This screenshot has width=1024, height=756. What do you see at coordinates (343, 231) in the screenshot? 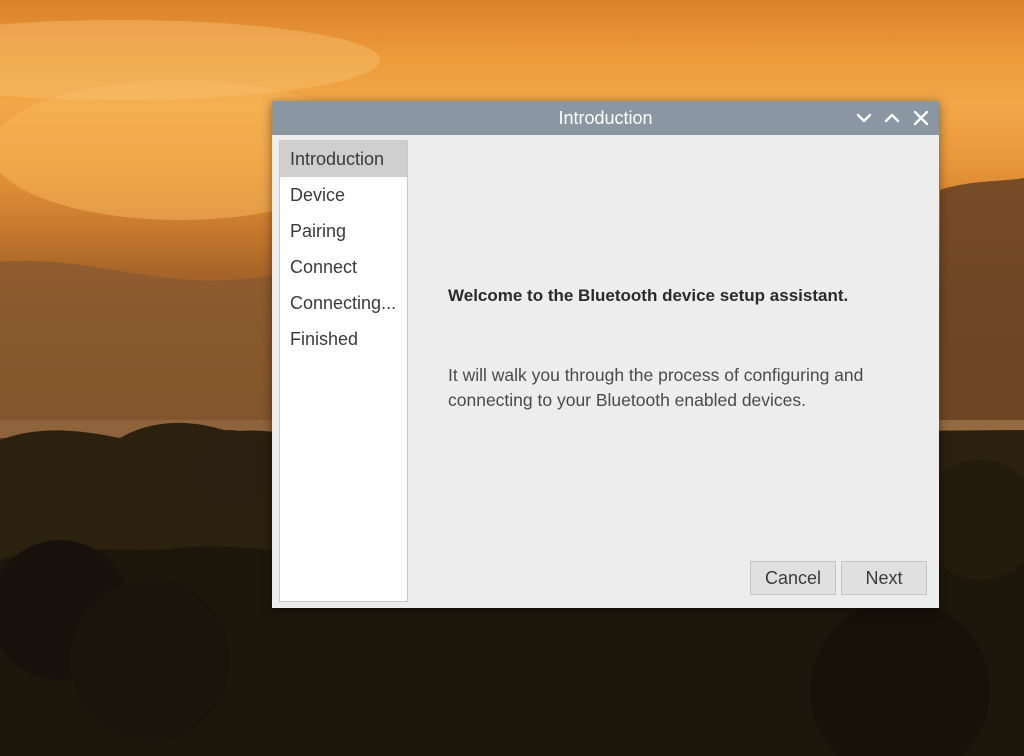
I see `step-pairing: Pairing` at bounding box center [343, 231].